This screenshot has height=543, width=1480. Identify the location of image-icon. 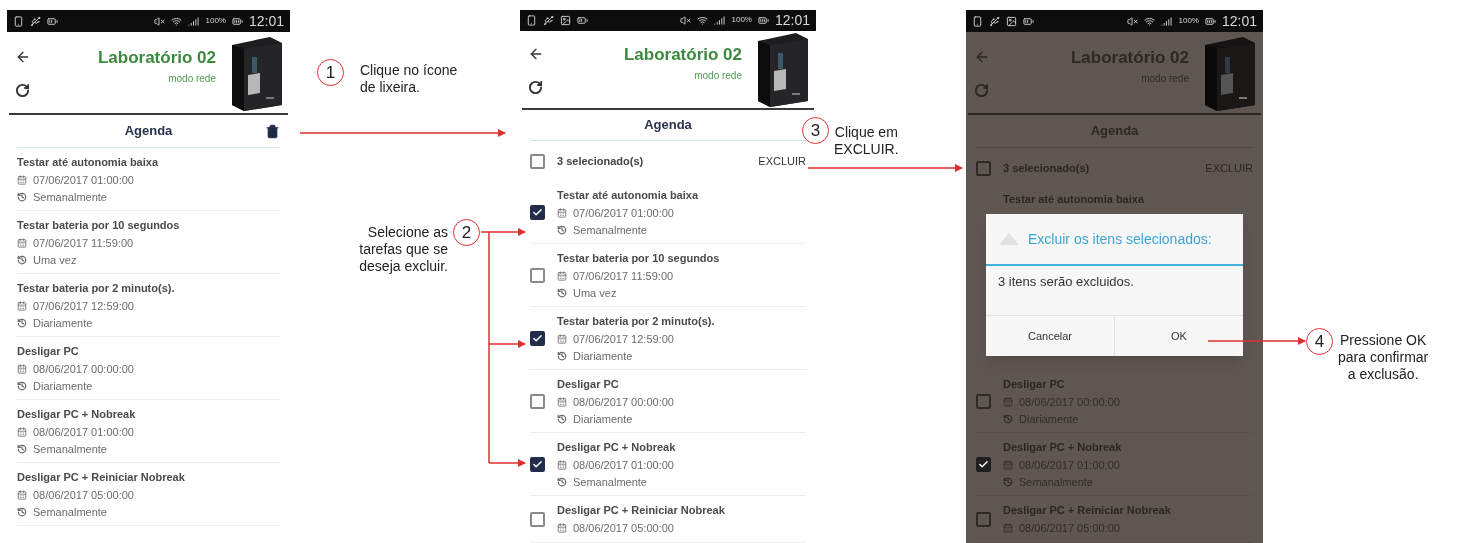
(565, 20).